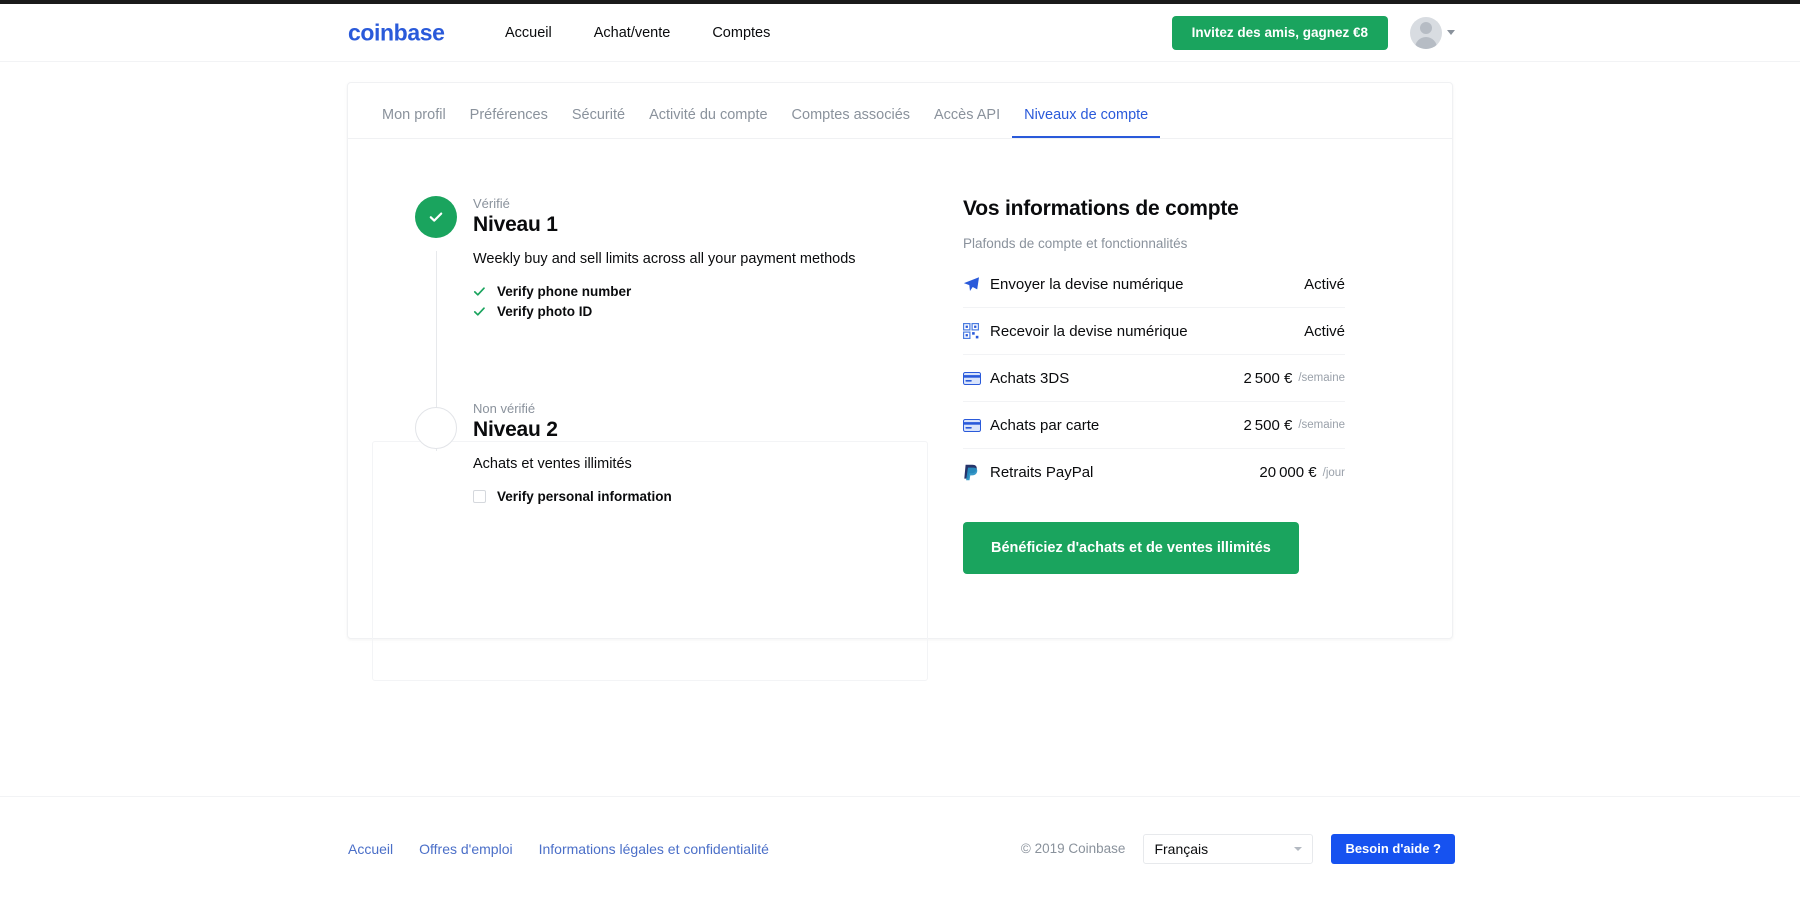 Image resolution: width=1800 pixels, height=900 pixels. I want to click on user-avatar-icon, so click(1426, 32).